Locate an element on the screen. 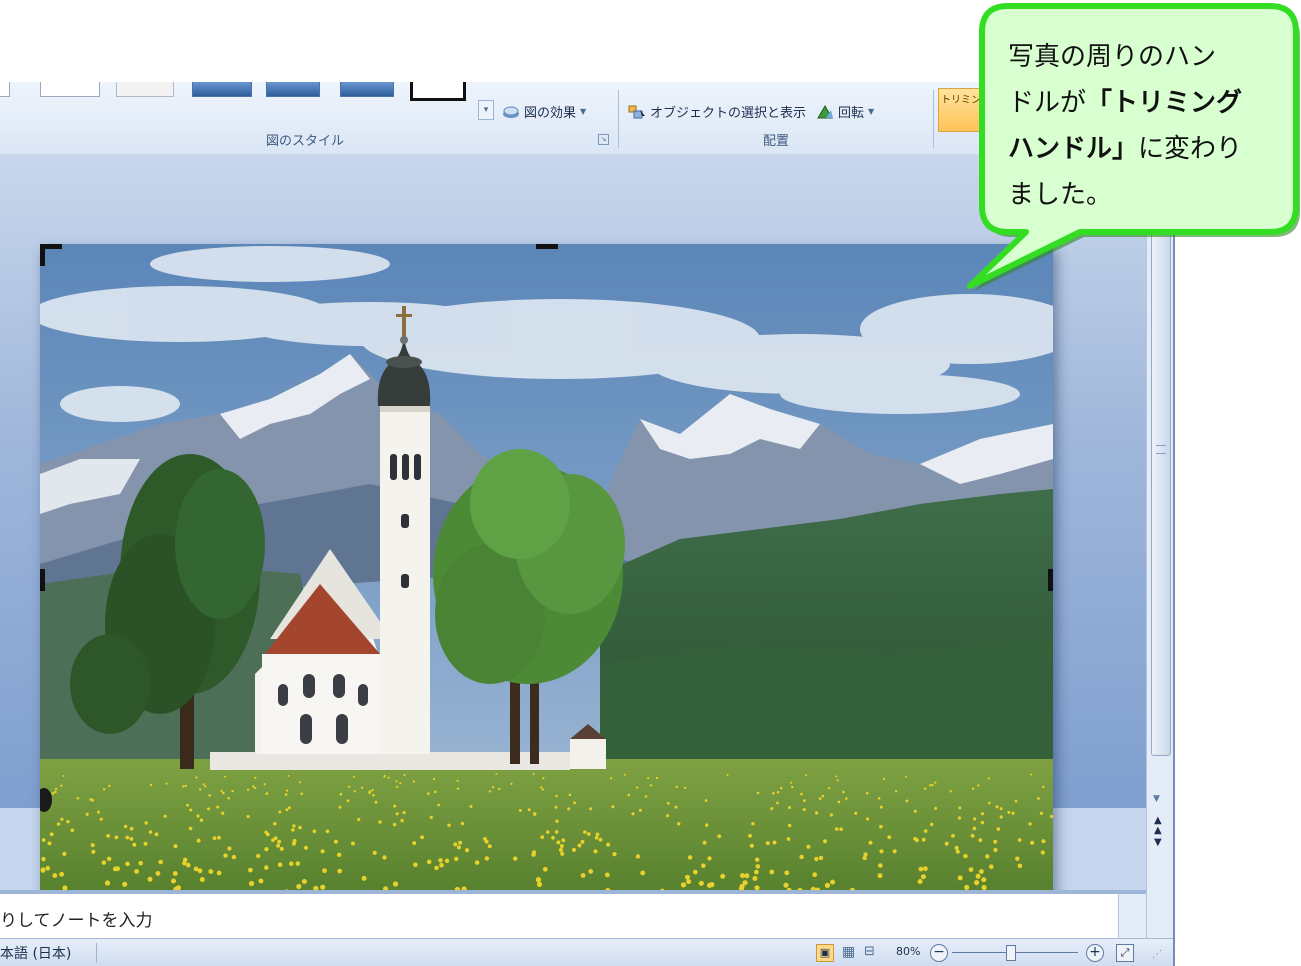  callout-line: 写真の周りのハン is located at coordinates (1112, 57).